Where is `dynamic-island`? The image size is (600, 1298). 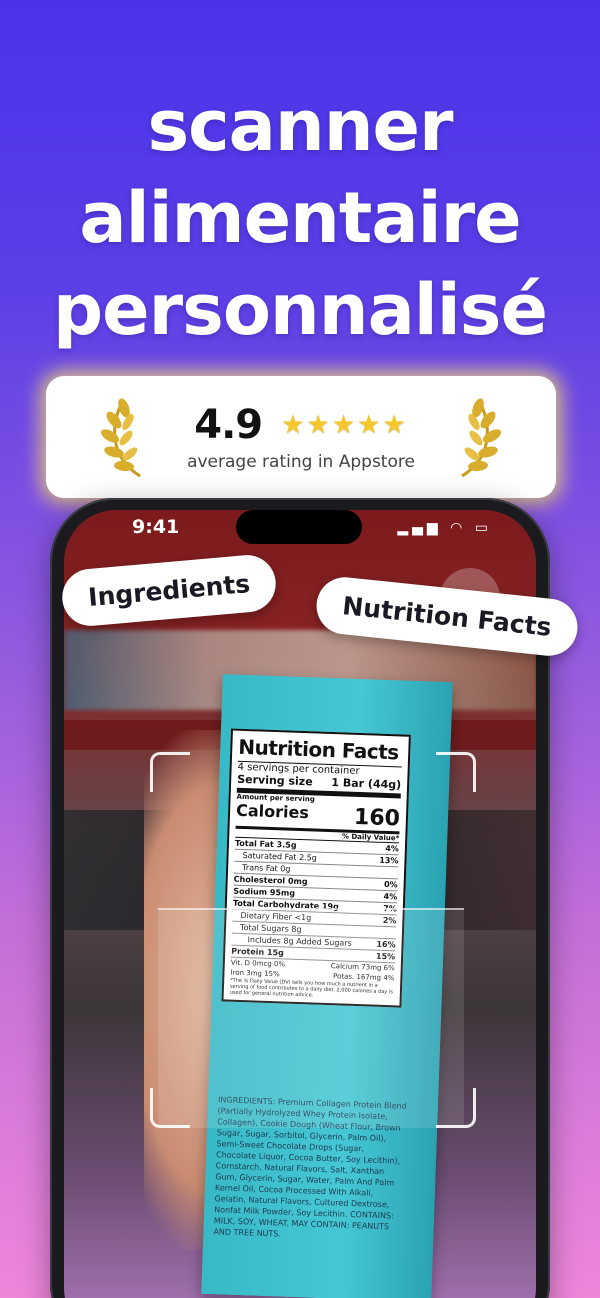 dynamic-island is located at coordinates (299, 527).